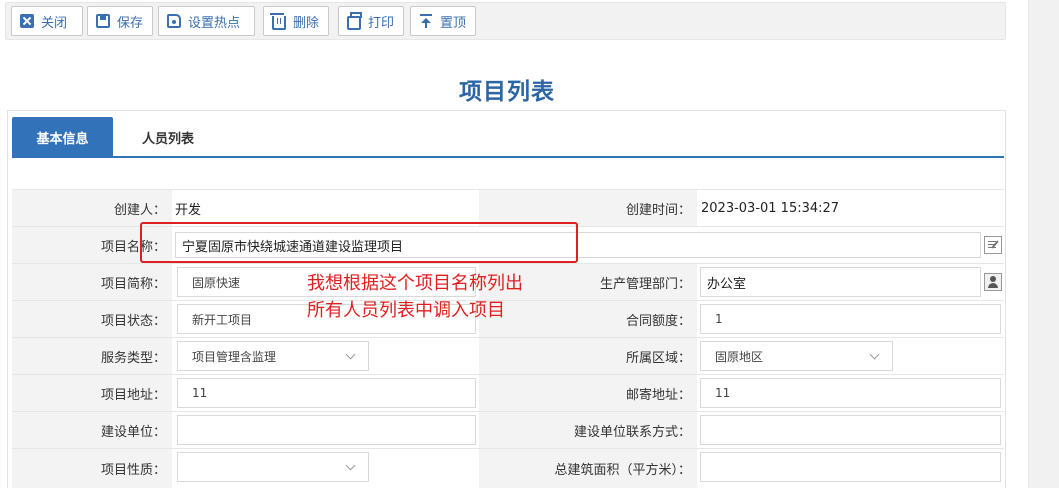 Image resolution: width=1059 pixels, height=488 pixels. I want to click on save-button: 保存, so click(120, 21).